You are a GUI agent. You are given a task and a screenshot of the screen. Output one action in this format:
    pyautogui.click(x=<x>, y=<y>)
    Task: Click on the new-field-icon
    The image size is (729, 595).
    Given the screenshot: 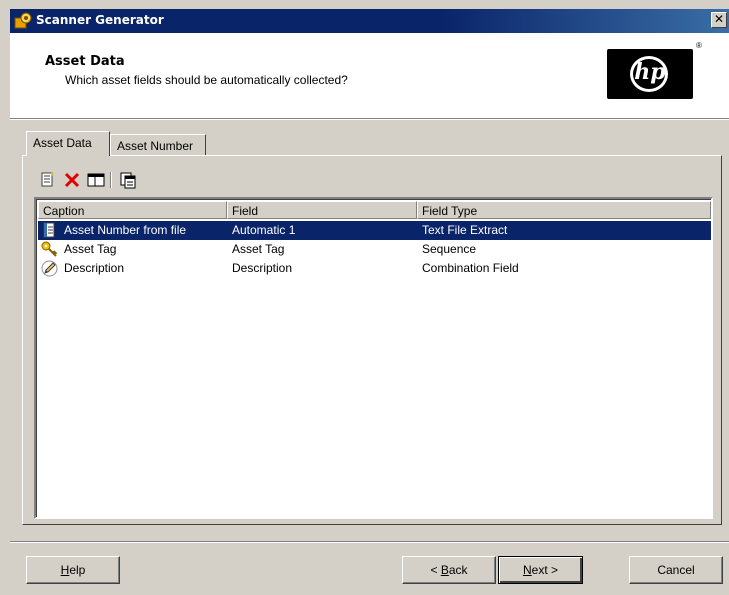 What is the action you would take?
    pyautogui.click(x=47, y=179)
    